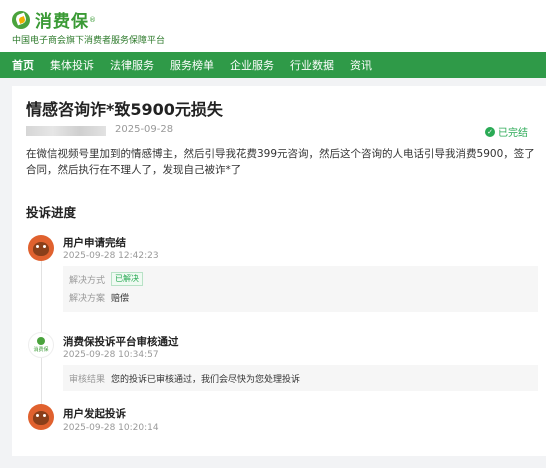  I want to click on nav-item-legal: 法律服务, so click(132, 65).